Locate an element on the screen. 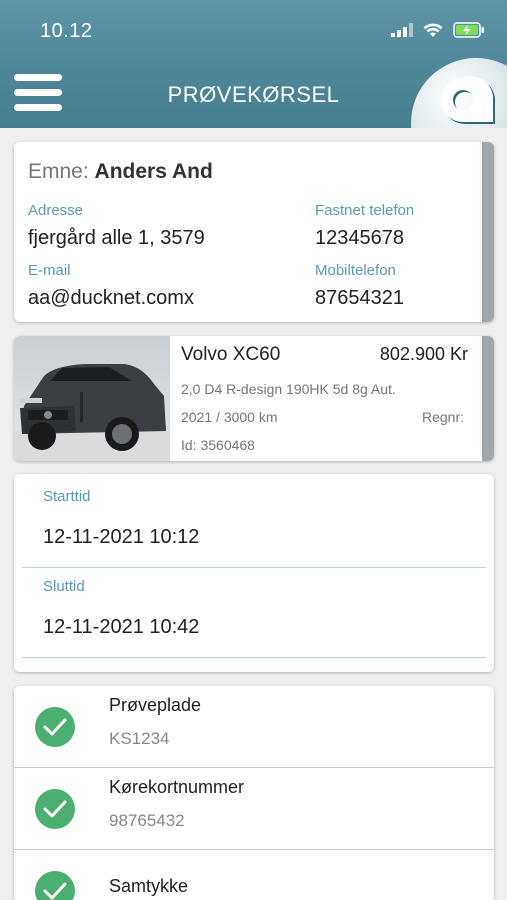 This screenshot has height=900, width=507. car-price: 802.900 Kr is located at coordinates (423, 354).